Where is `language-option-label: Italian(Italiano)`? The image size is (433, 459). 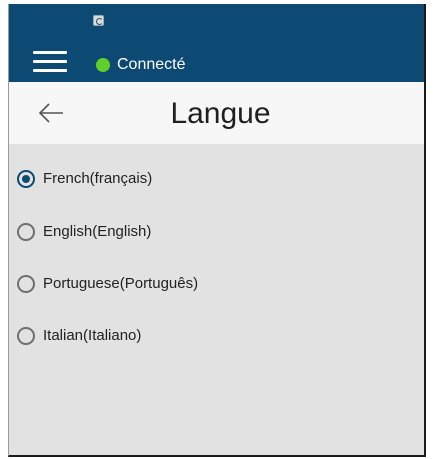 language-option-label: Italian(Italiano) is located at coordinates (92, 335).